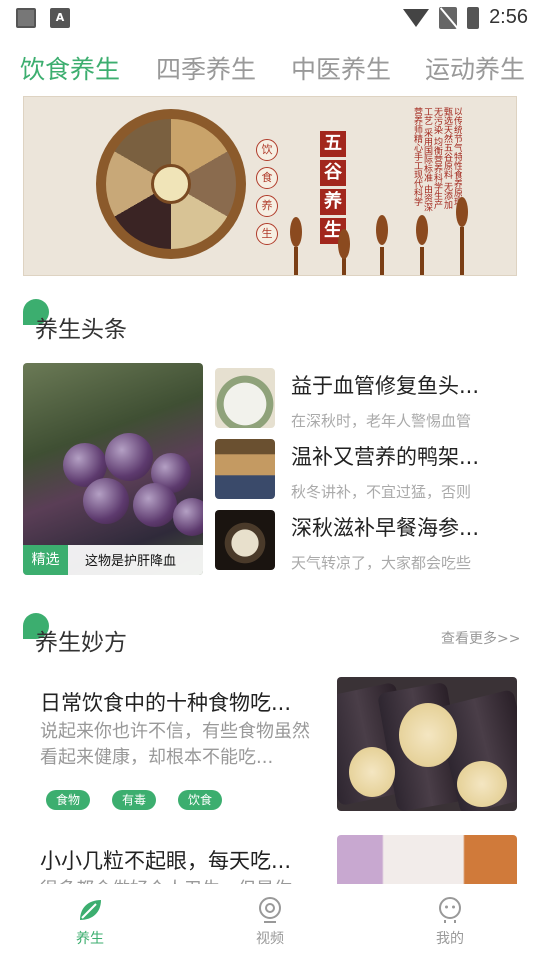 This screenshot has width=540, height=960. I want to click on text-notification-icon: A, so click(60, 18).